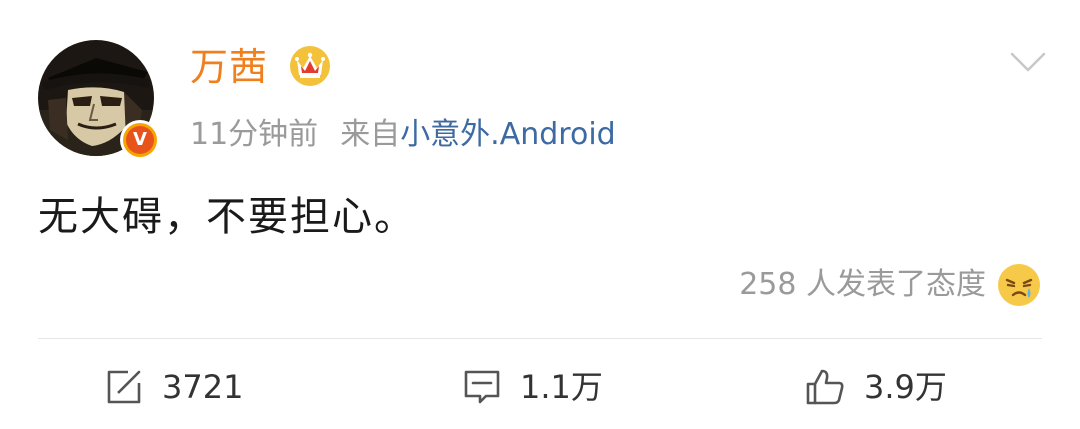 This screenshot has width=1080, height=429. What do you see at coordinates (229, 67) in the screenshot?
I see `username: 万茜` at bounding box center [229, 67].